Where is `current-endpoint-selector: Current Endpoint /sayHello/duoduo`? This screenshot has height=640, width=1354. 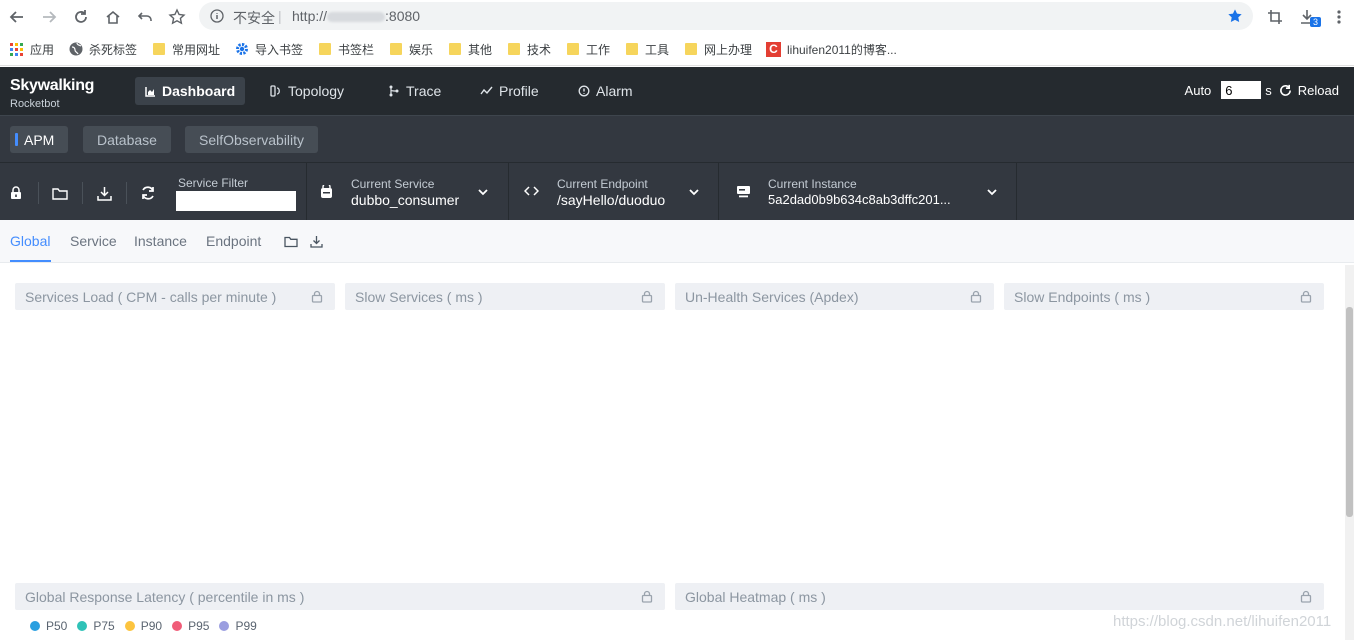
current-endpoint-selector: Current Endpoint /sayHello/duoduo is located at coordinates (614, 192).